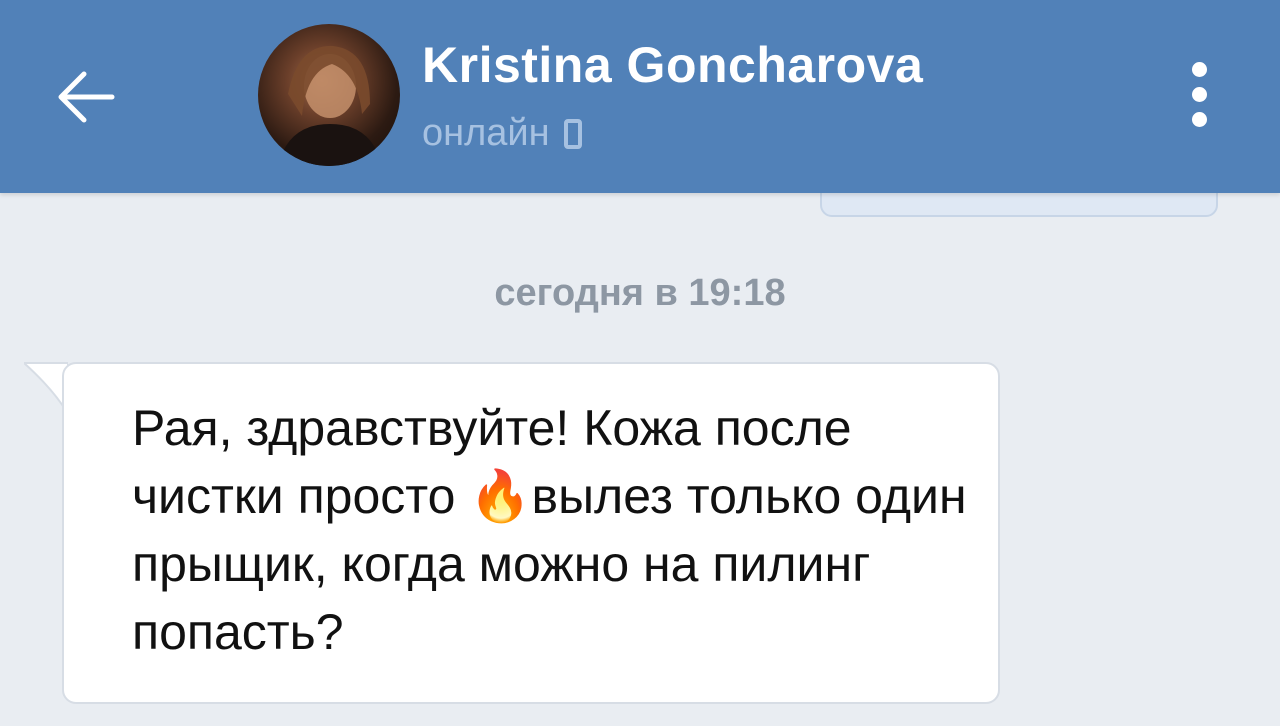 The height and width of the screenshot is (726, 1280). What do you see at coordinates (640, 293) in the screenshot?
I see `date-separator: сегодня в 19:18` at bounding box center [640, 293].